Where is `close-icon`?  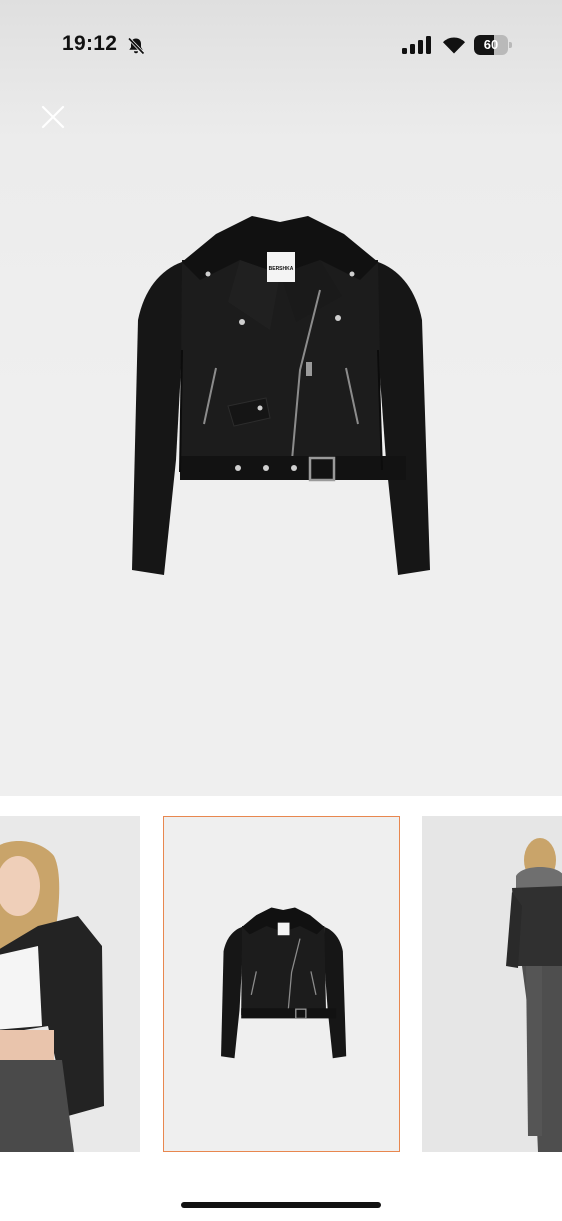 close-icon is located at coordinates (53, 117).